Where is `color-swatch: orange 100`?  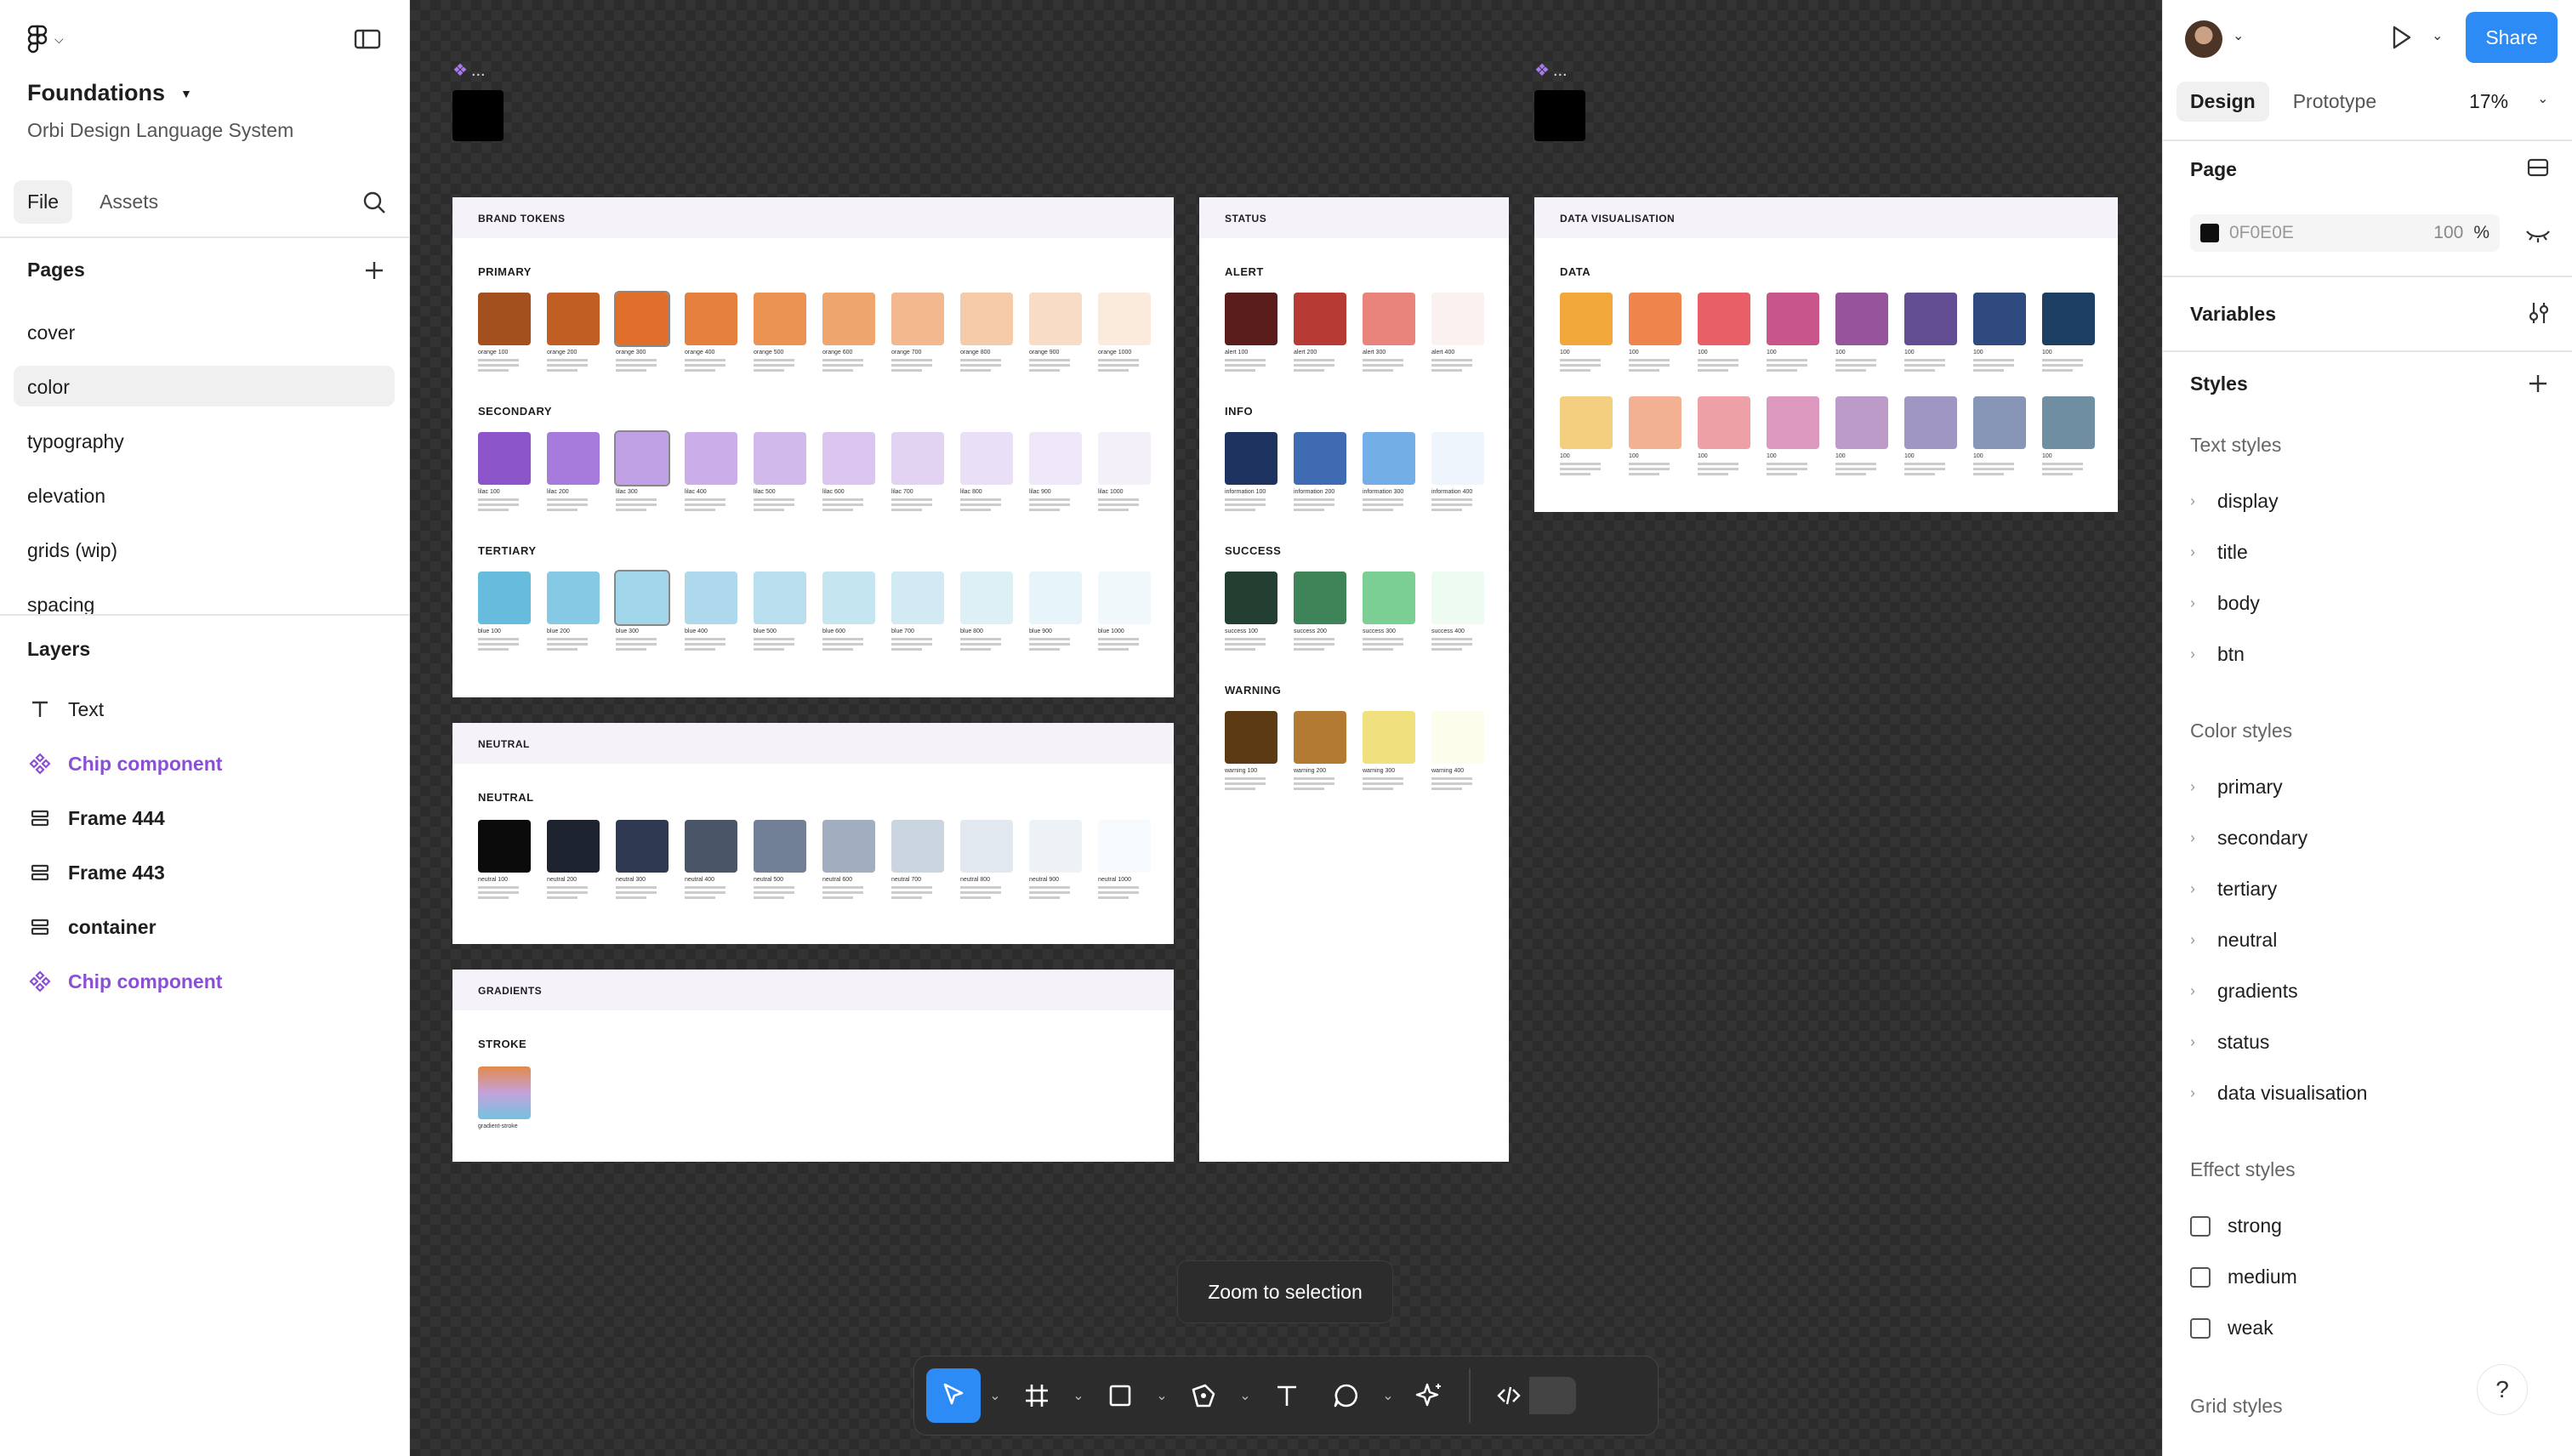
color-swatch: orange 100 is located at coordinates (505, 332).